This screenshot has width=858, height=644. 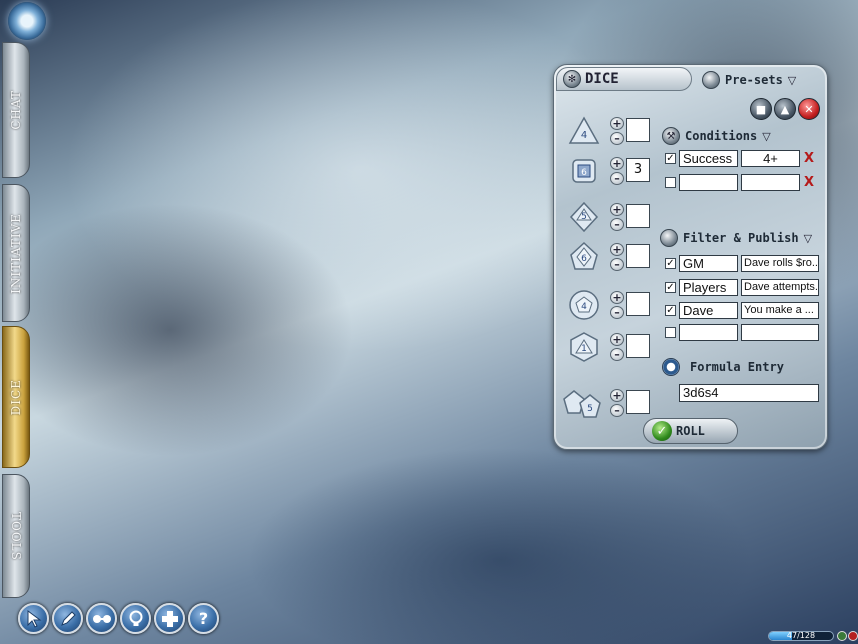 What do you see at coordinates (617, 224) in the screenshot?
I see `d8-minus-button: –` at bounding box center [617, 224].